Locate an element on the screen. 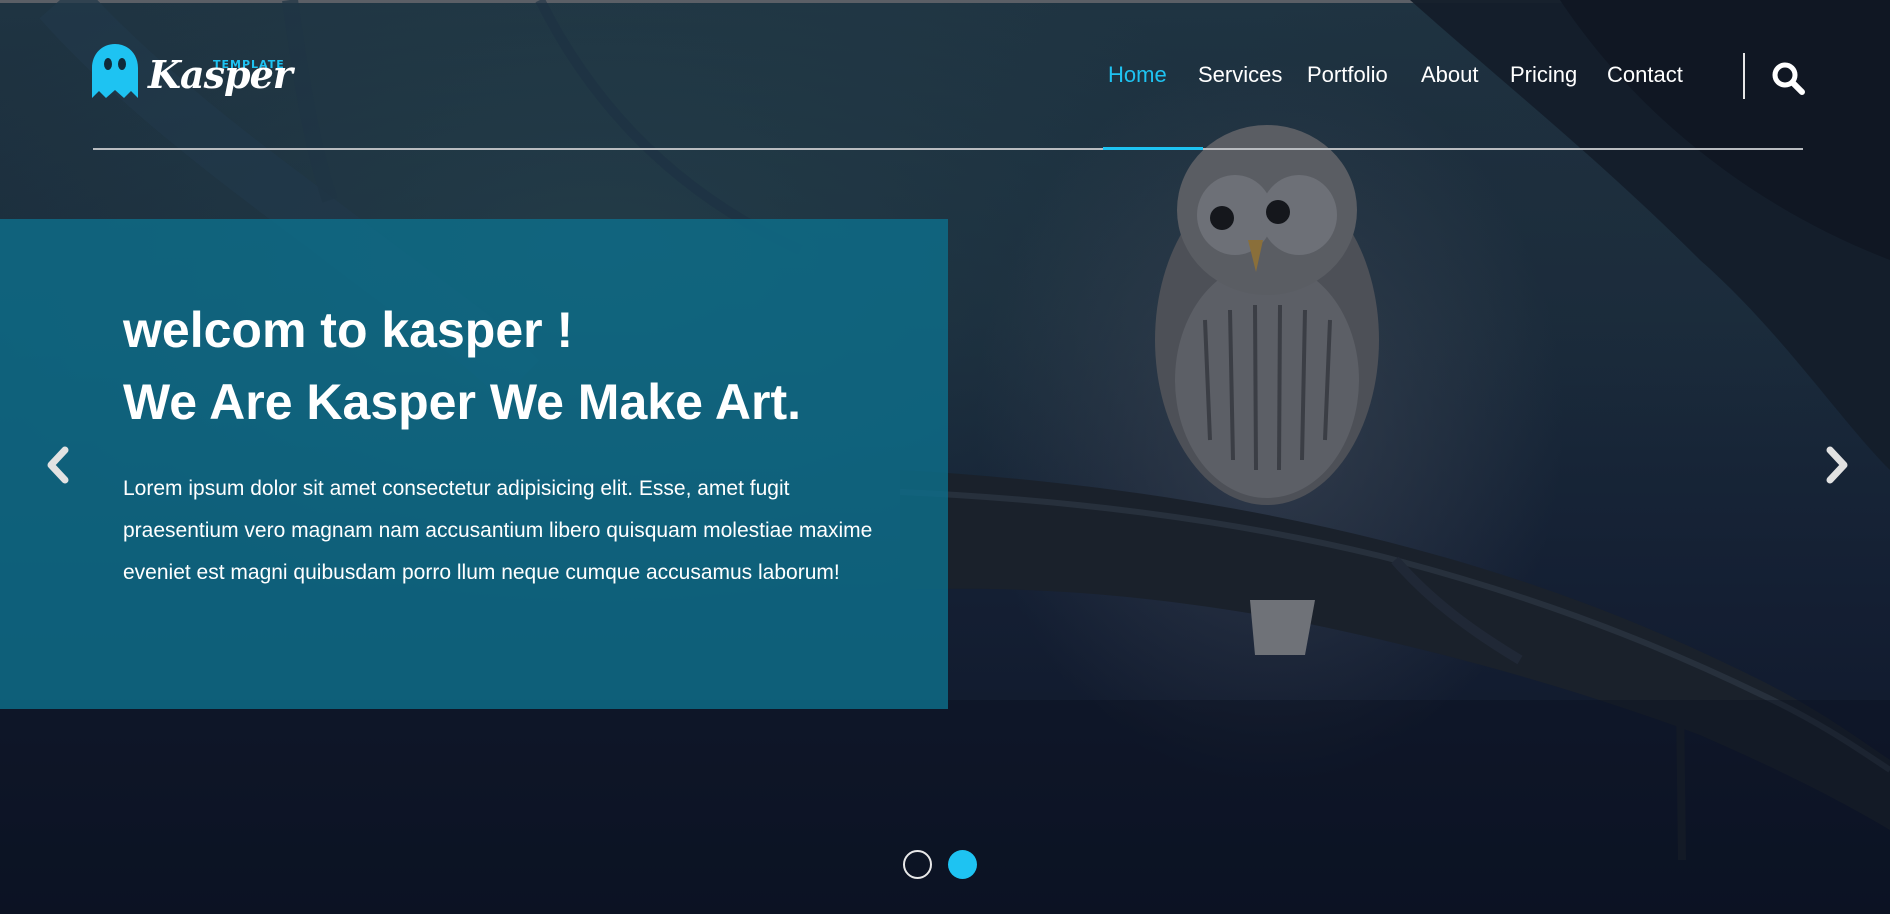 This screenshot has width=1890, height=914. chevron-left-icon is located at coordinates (58, 465).